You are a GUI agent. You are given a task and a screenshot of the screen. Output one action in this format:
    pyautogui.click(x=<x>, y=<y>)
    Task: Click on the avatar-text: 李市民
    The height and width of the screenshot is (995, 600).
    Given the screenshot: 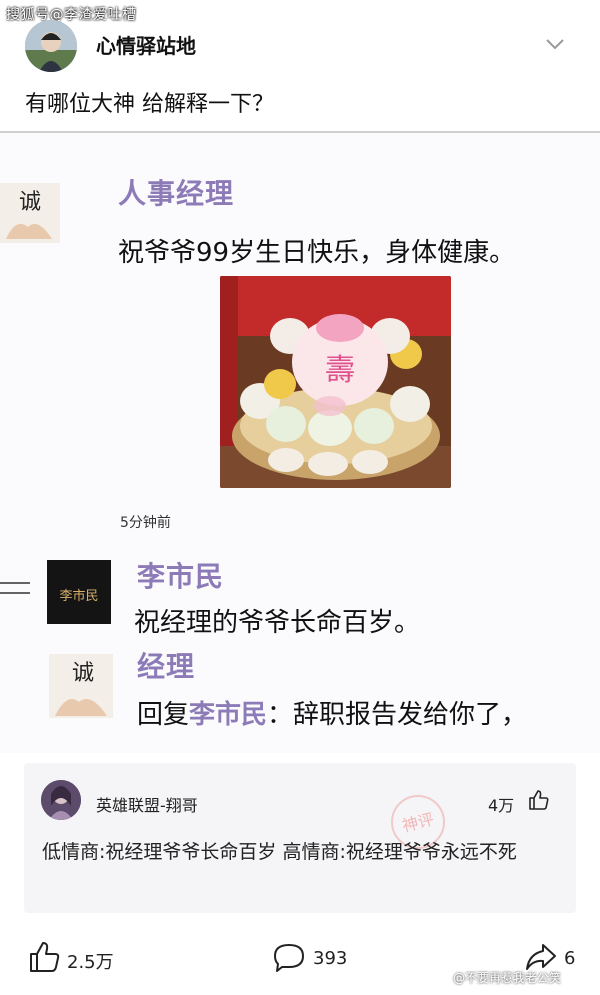 What is the action you would take?
    pyautogui.click(x=78, y=596)
    